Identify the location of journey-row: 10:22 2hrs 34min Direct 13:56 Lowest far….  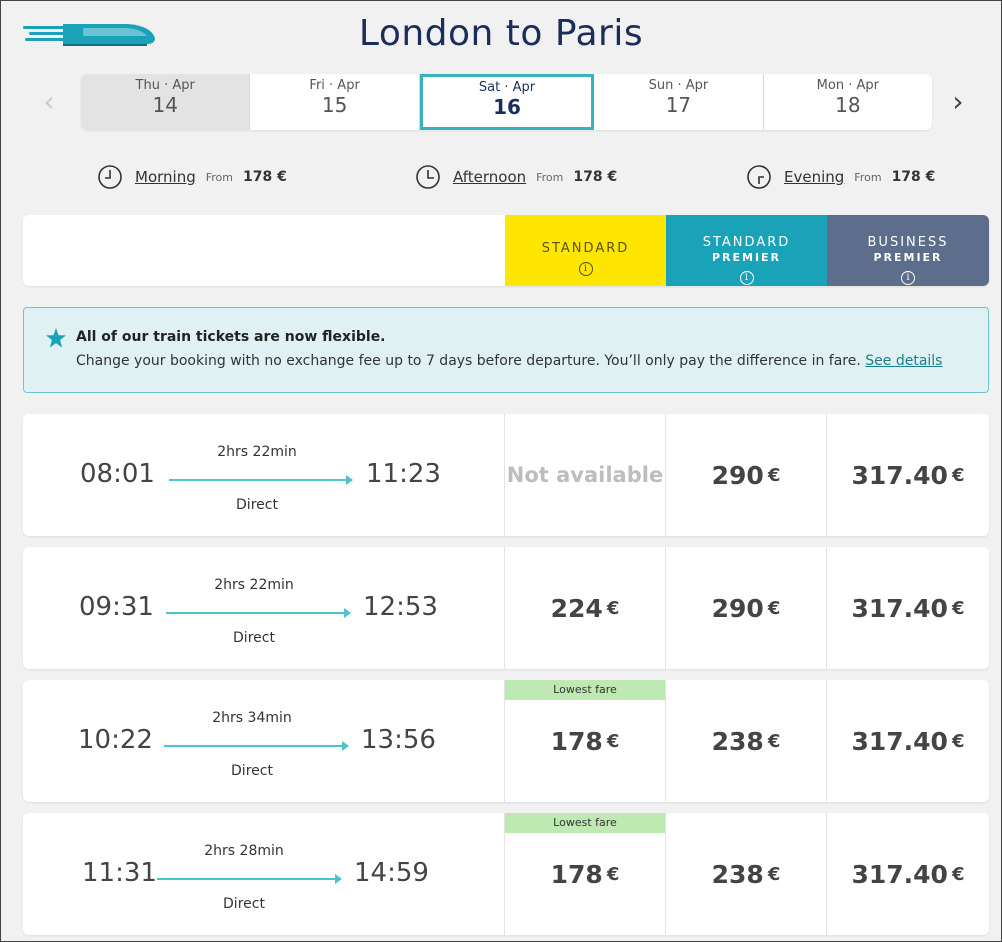
(506, 741).